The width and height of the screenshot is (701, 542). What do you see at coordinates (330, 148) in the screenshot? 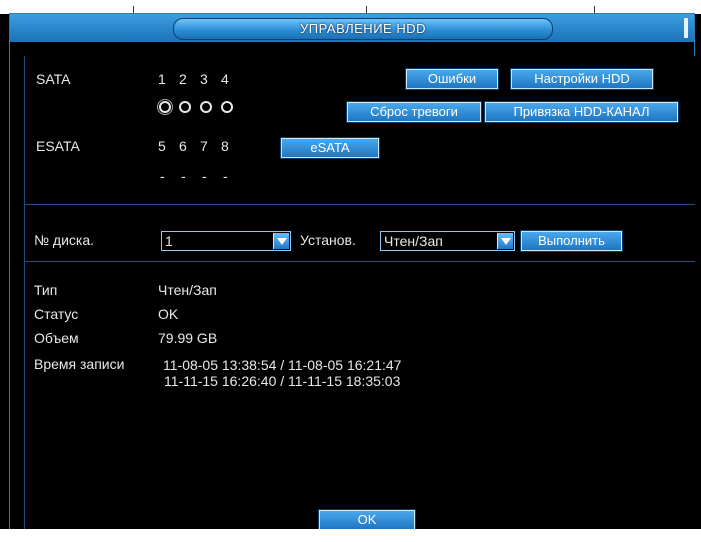
I see `esata-button: eSATA` at bounding box center [330, 148].